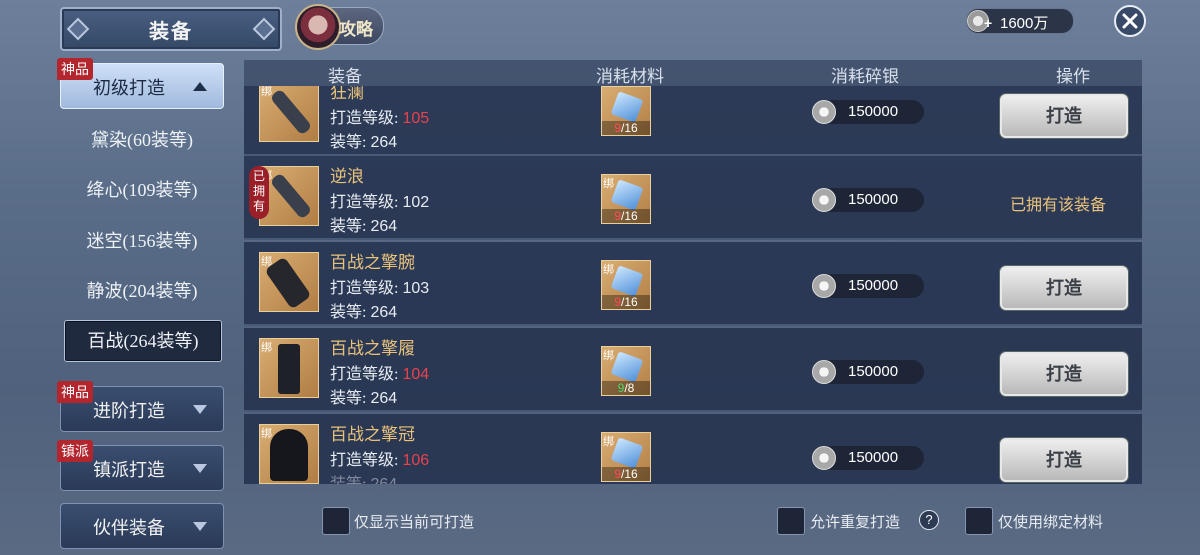  Describe the element at coordinates (75, 451) in the screenshot. I see `category-badge: 镇派` at that location.